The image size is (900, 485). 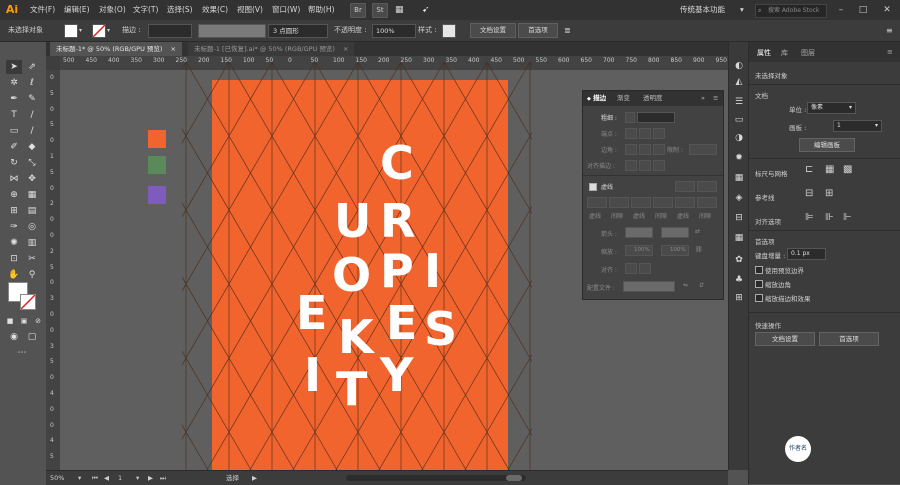 What do you see at coordinates (639, 250) in the screenshot?
I see `start-scale-input: 100%` at bounding box center [639, 250].